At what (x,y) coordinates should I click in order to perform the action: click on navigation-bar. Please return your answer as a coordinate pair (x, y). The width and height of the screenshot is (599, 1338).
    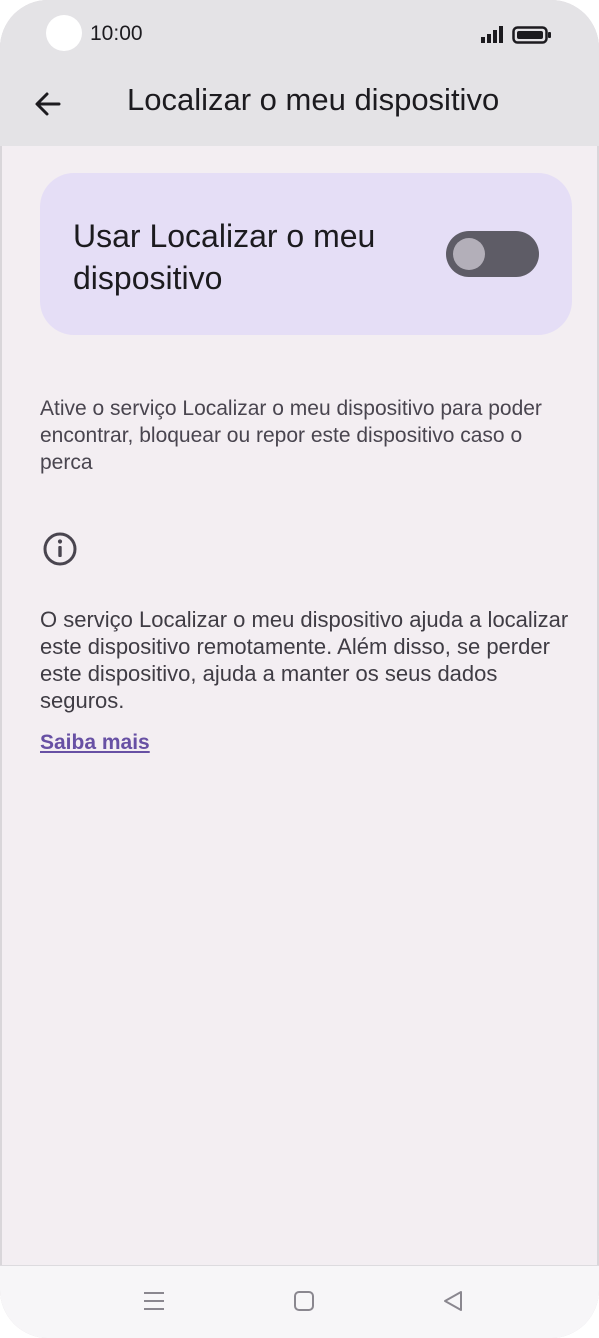
    Looking at the image, I should click on (299, 1301).